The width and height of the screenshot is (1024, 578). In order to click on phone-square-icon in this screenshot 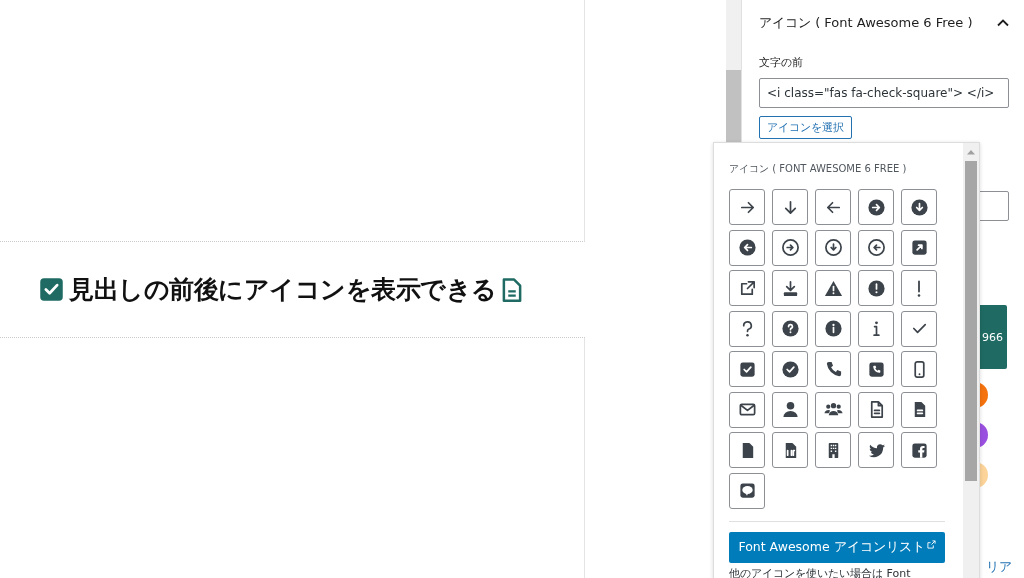, I will do `click(876, 369)`.